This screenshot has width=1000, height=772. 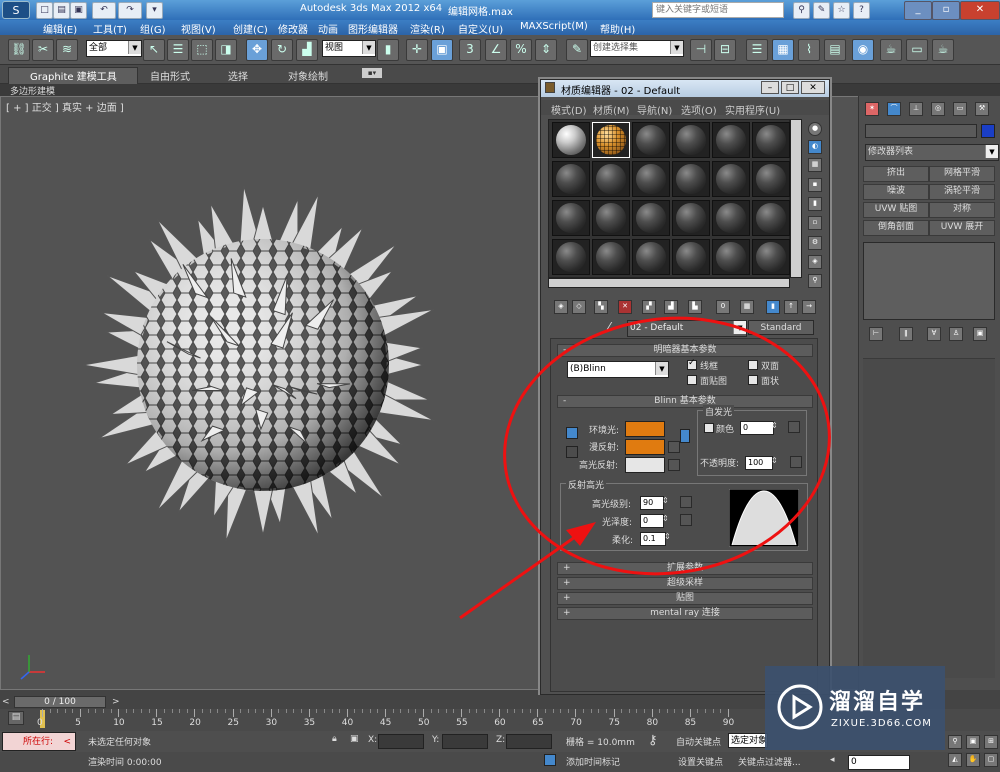 I want to click on selection-filter-dropdown: 全部 ▼, so click(x=114, y=48).